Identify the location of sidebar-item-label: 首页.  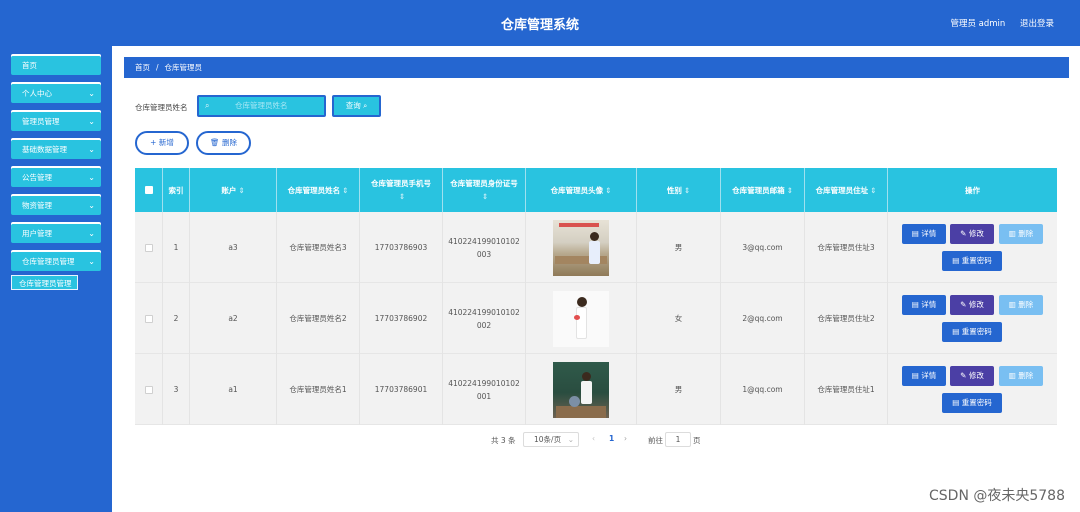
(29, 65).